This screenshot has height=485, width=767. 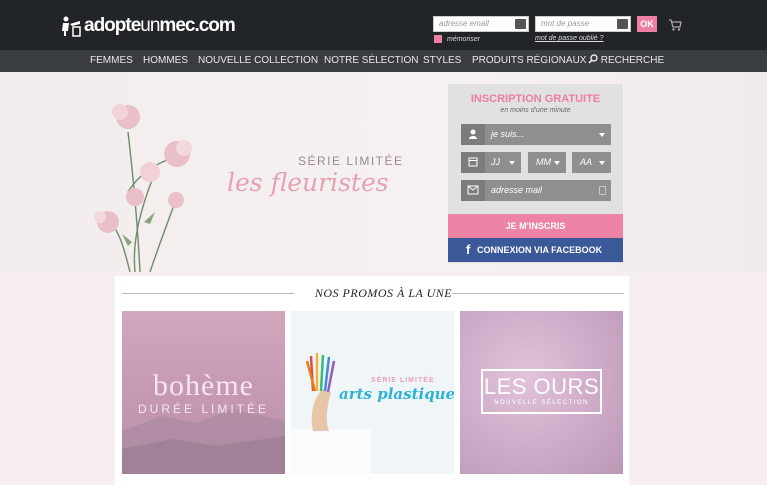 I want to click on signup-subtitle: en moins d'une minute, so click(x=535, y=110).